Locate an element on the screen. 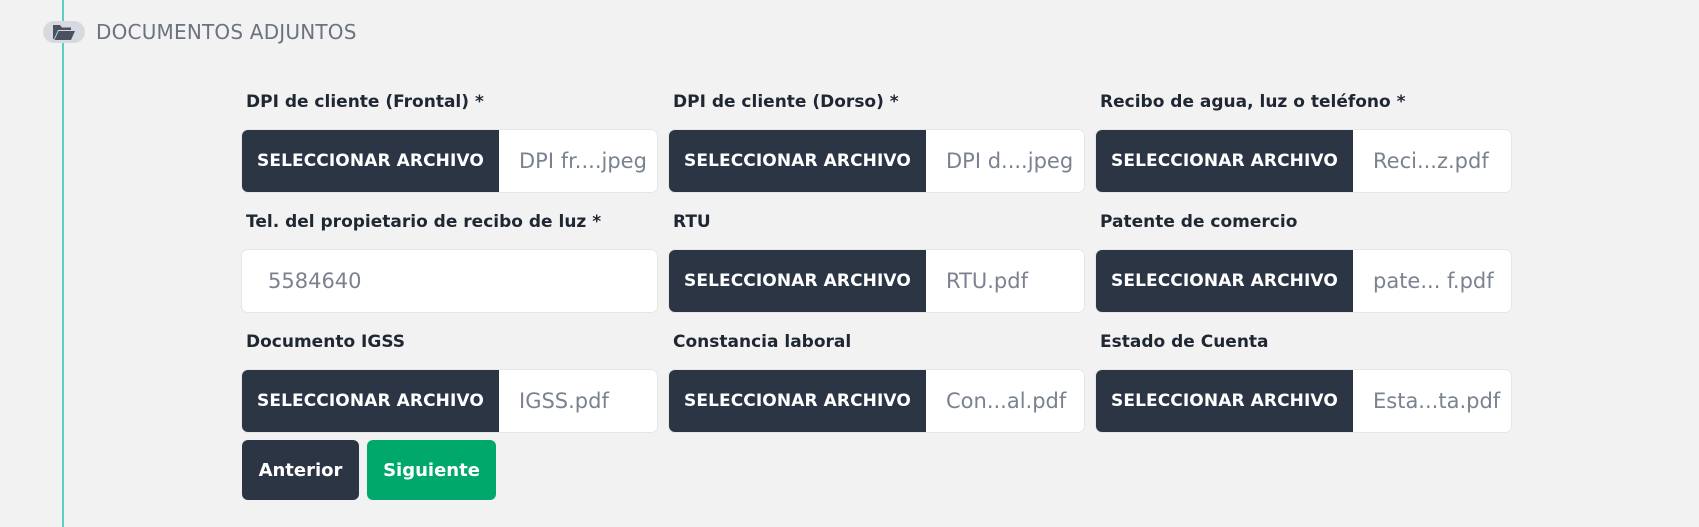  file-input-estado-cuenta: SELECCIONAR ARCHIVO Esta...ta.pdf is located at coordinates (1303, 401).